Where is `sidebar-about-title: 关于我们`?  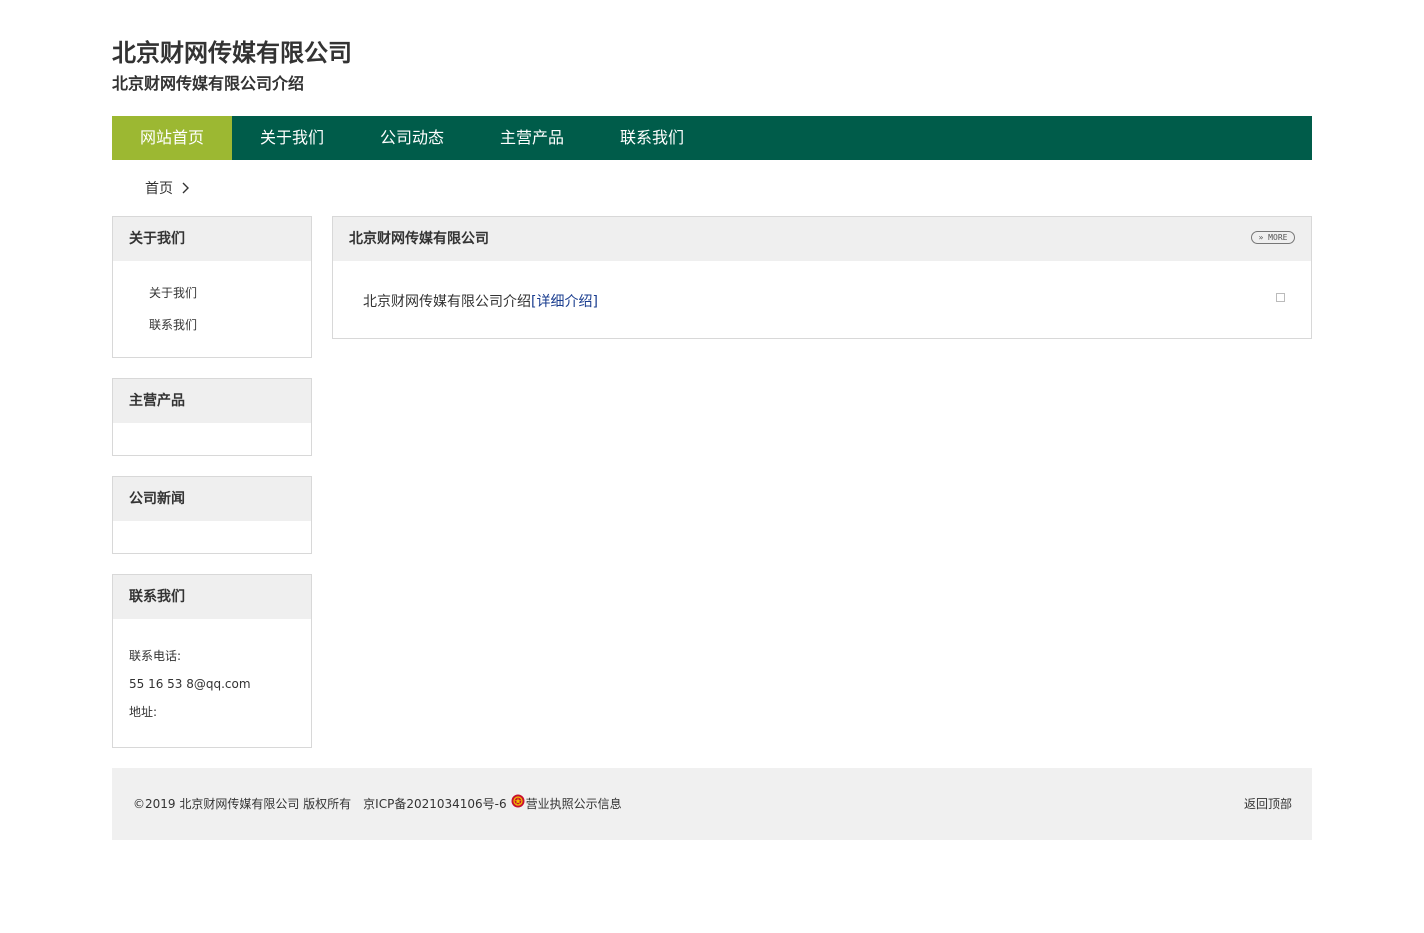 sidebar-about-title: 关于我们 is located at coordinates (212, 239).